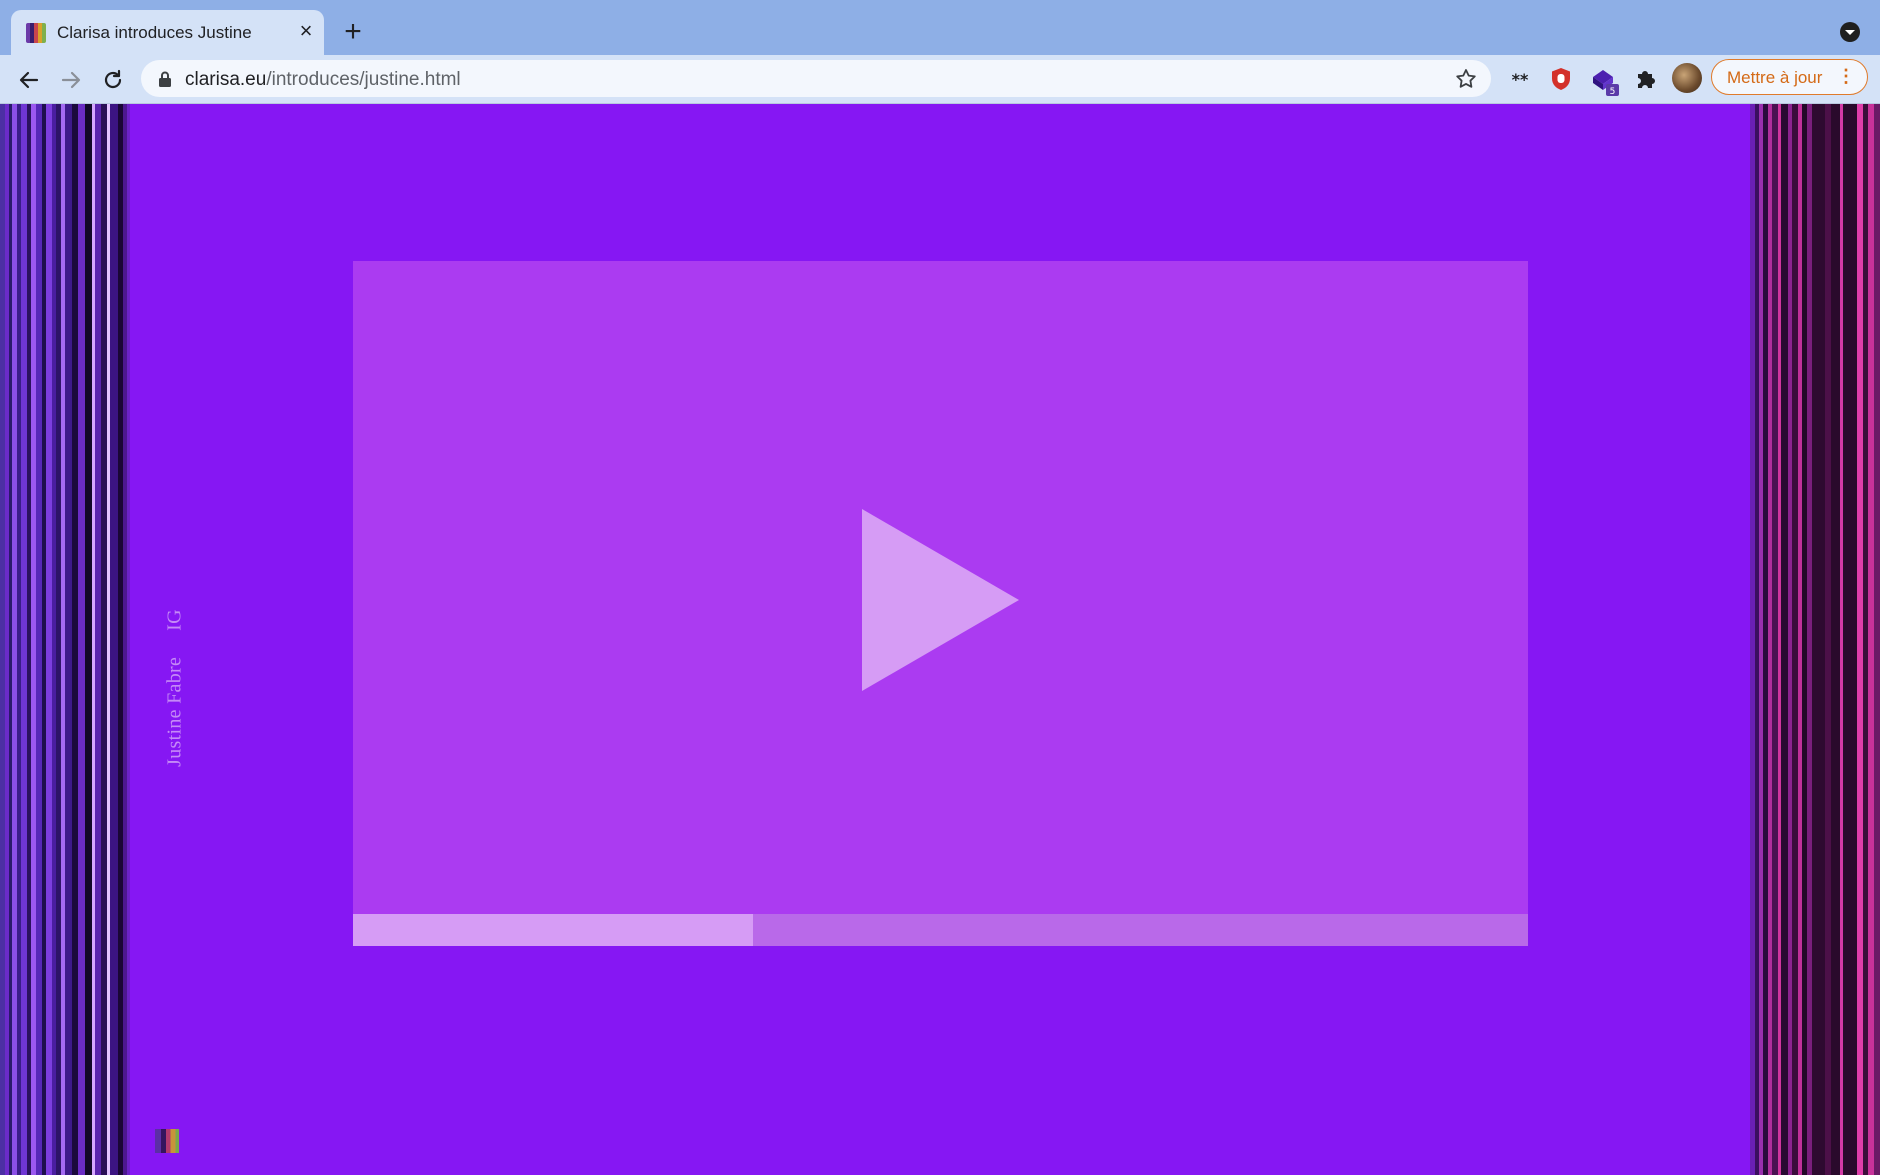  What do you see at coordinates (1815, 639) in the screenshot?
I see `right-stripe-decoration` at bounding box center [1815, 639].